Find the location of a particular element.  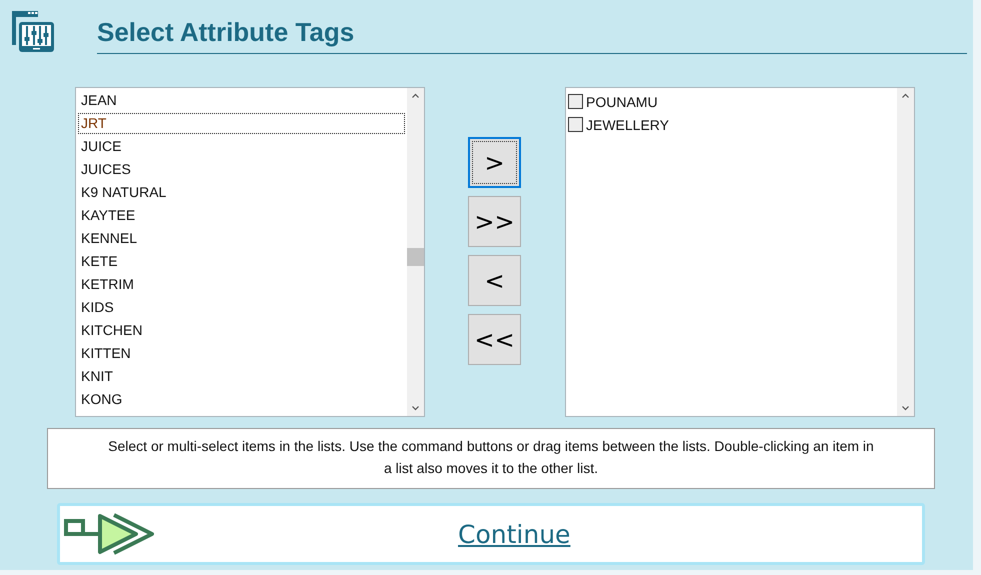

list-item: K9 NATURAL is located at coordinates (241, 192).